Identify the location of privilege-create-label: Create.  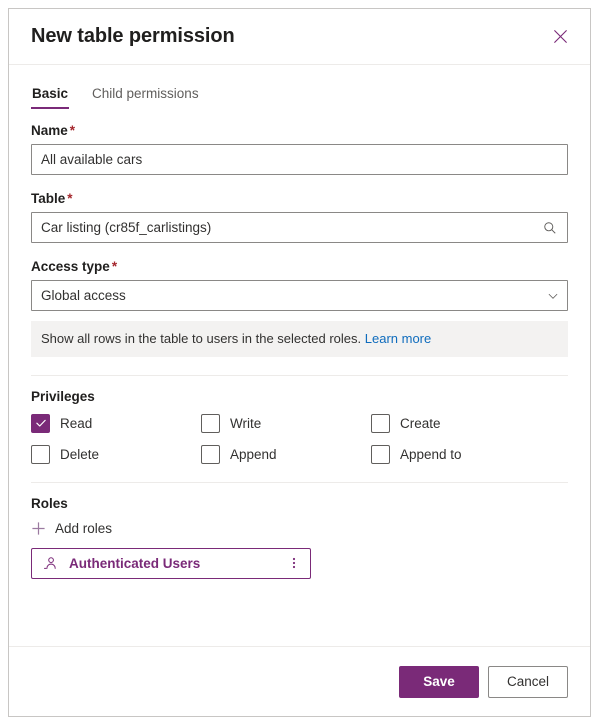
(420, 423).